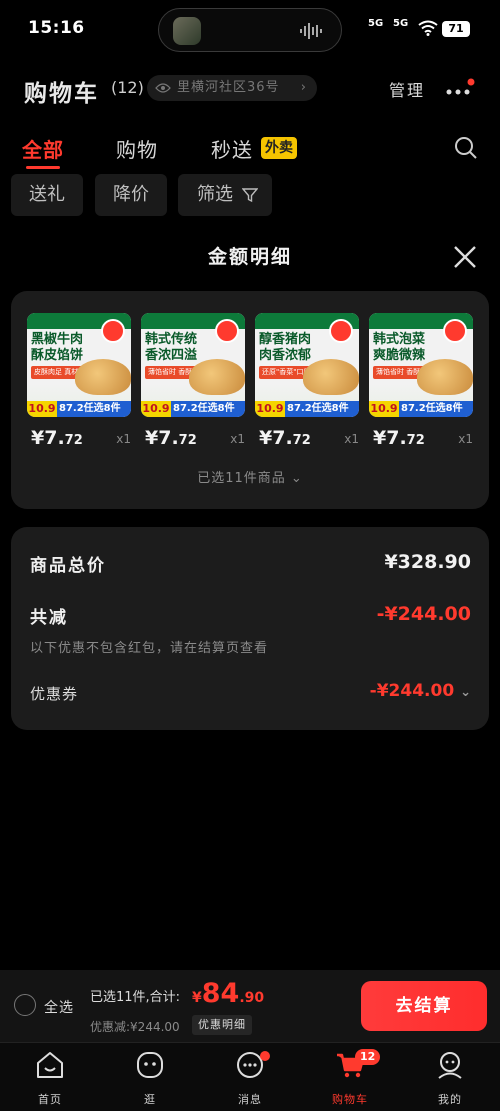  I want to click on chip-filter: 筛选, so click(225, 195).